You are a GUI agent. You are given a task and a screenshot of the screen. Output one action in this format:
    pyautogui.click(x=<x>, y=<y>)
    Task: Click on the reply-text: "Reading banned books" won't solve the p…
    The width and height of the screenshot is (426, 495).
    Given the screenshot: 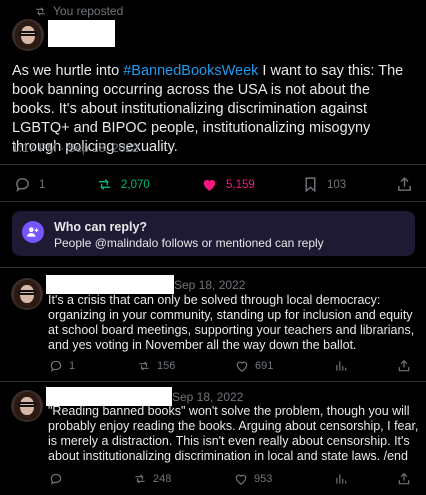 What is the action you would take?
    pyautogui.click(x=233, y=433)
    